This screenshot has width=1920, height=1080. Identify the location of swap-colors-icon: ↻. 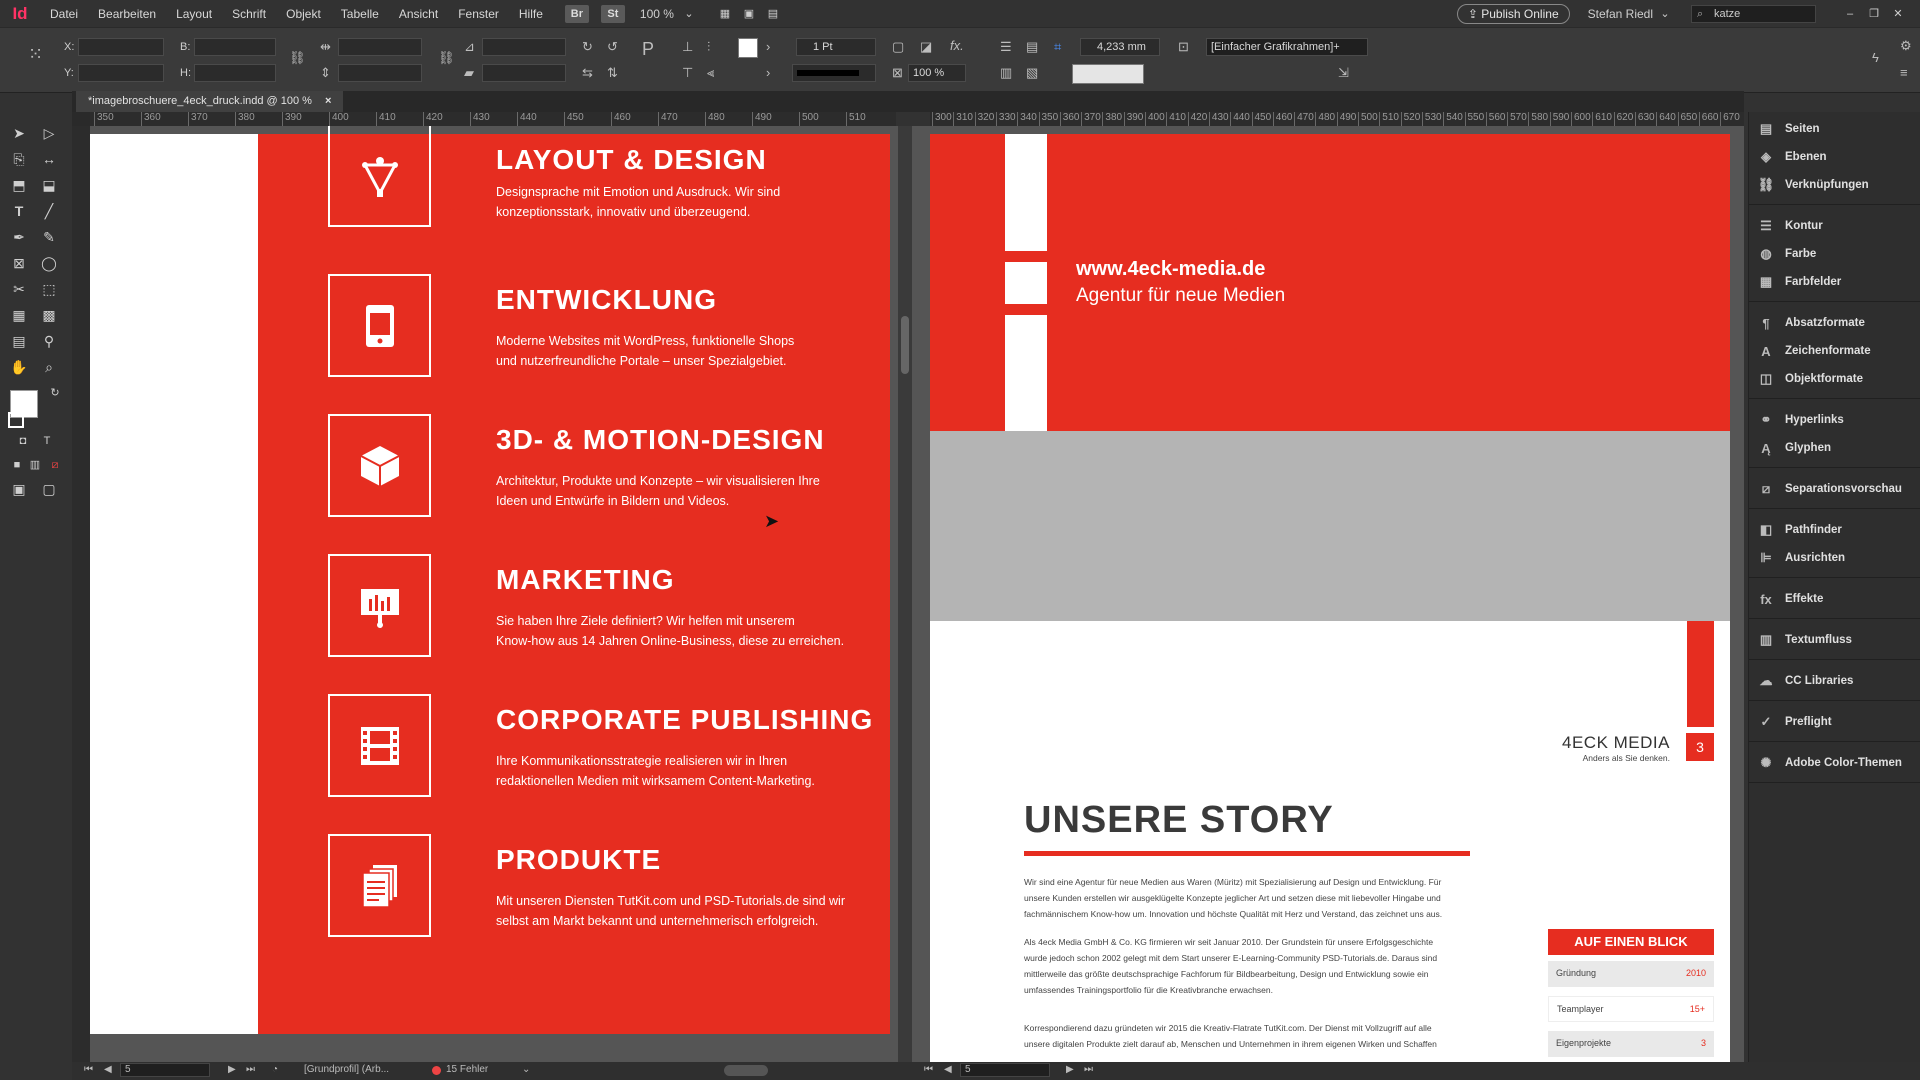
(55, 393).